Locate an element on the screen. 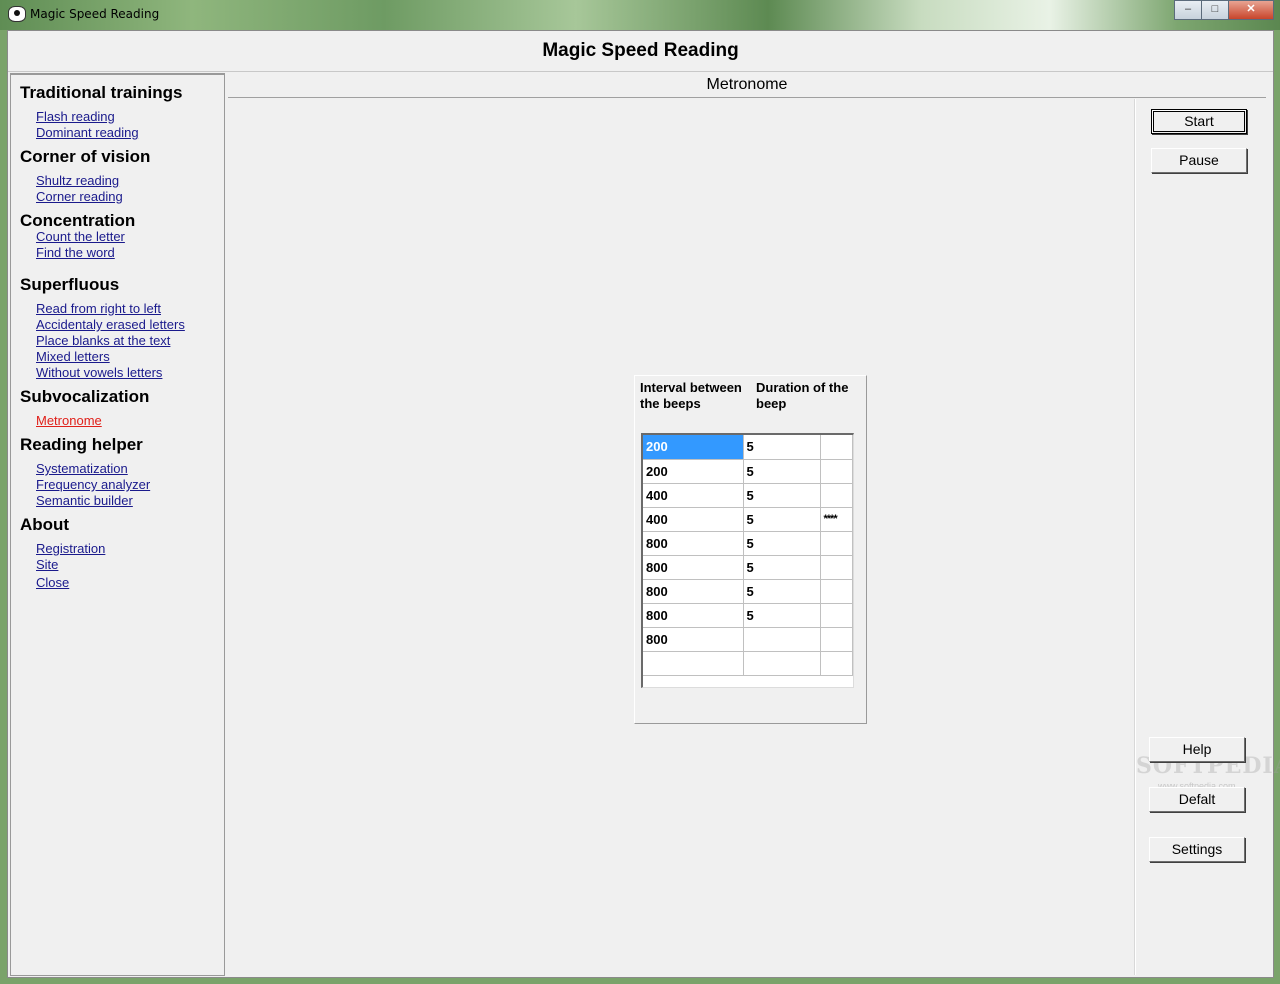  table-row: 800 is located at coordinates (748, 639).